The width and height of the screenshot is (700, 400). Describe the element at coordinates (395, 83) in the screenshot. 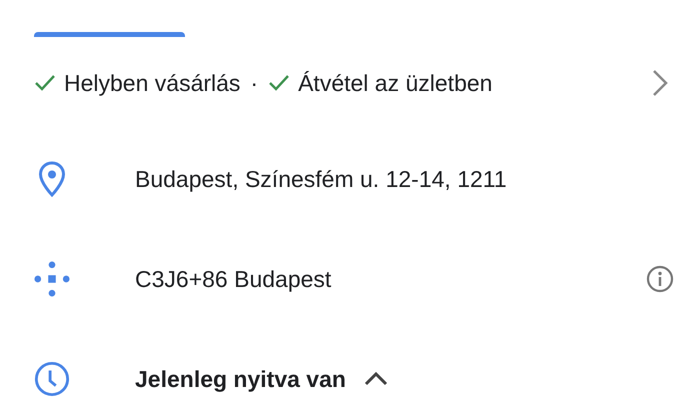

I see `feature-label: Átvétel az üzletben` at that location.